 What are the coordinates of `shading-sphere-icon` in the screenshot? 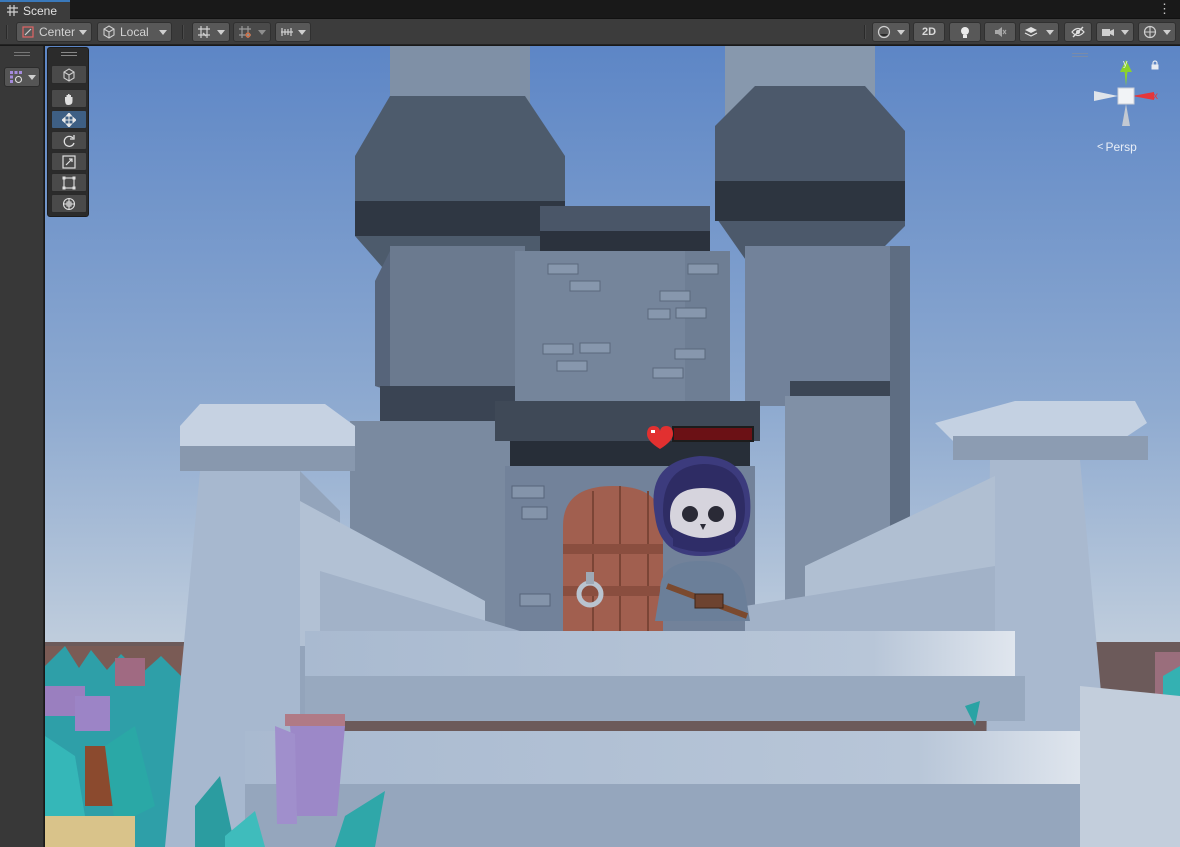 It's located at (884, 32).